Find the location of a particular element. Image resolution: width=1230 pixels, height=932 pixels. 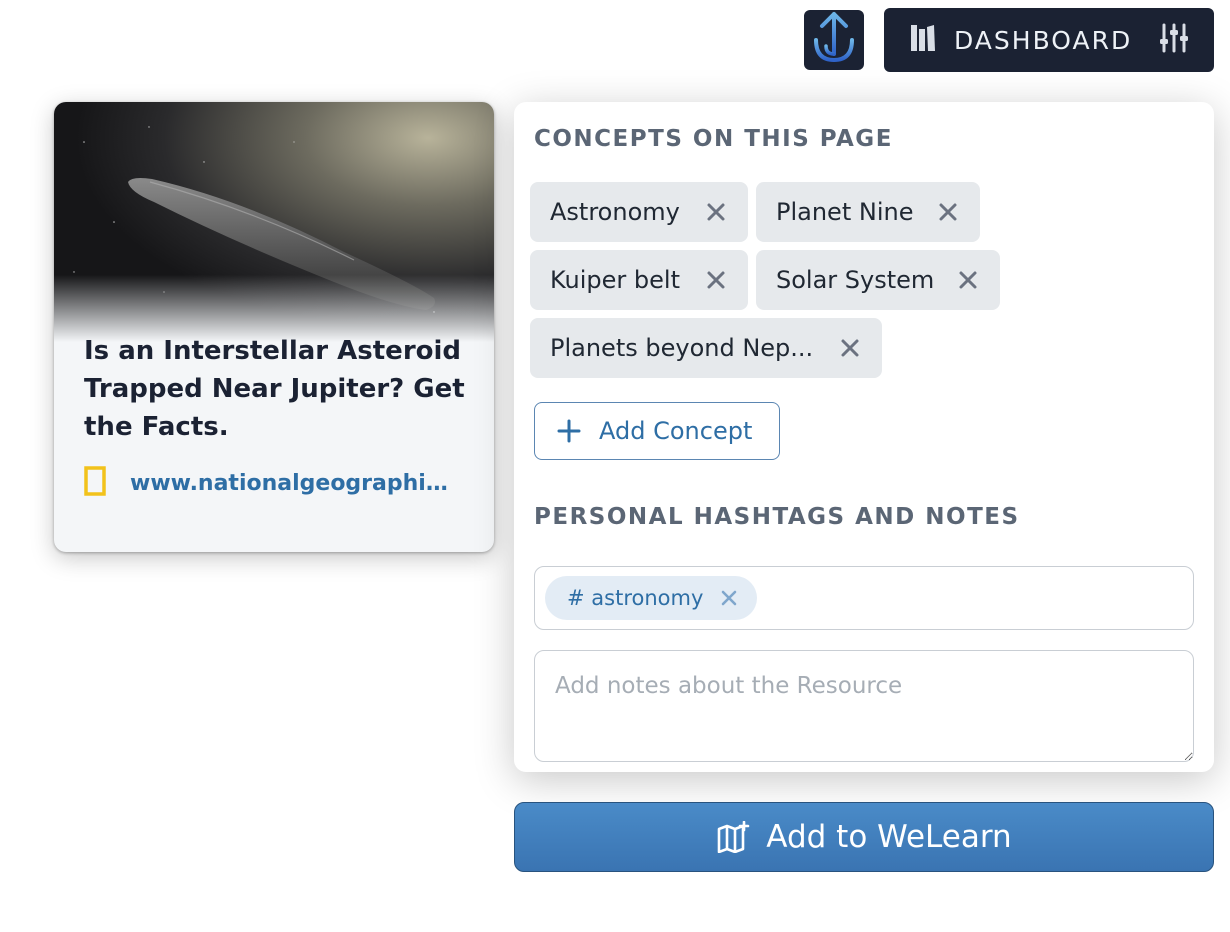

add-concept-label: Add Concept is located at coordinates (676, 431).